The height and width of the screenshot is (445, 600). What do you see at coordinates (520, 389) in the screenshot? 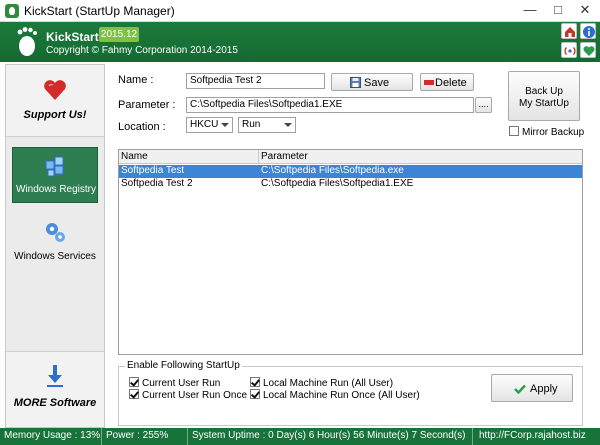
I see `checkmark-icon` at bounding box center [520, 389].